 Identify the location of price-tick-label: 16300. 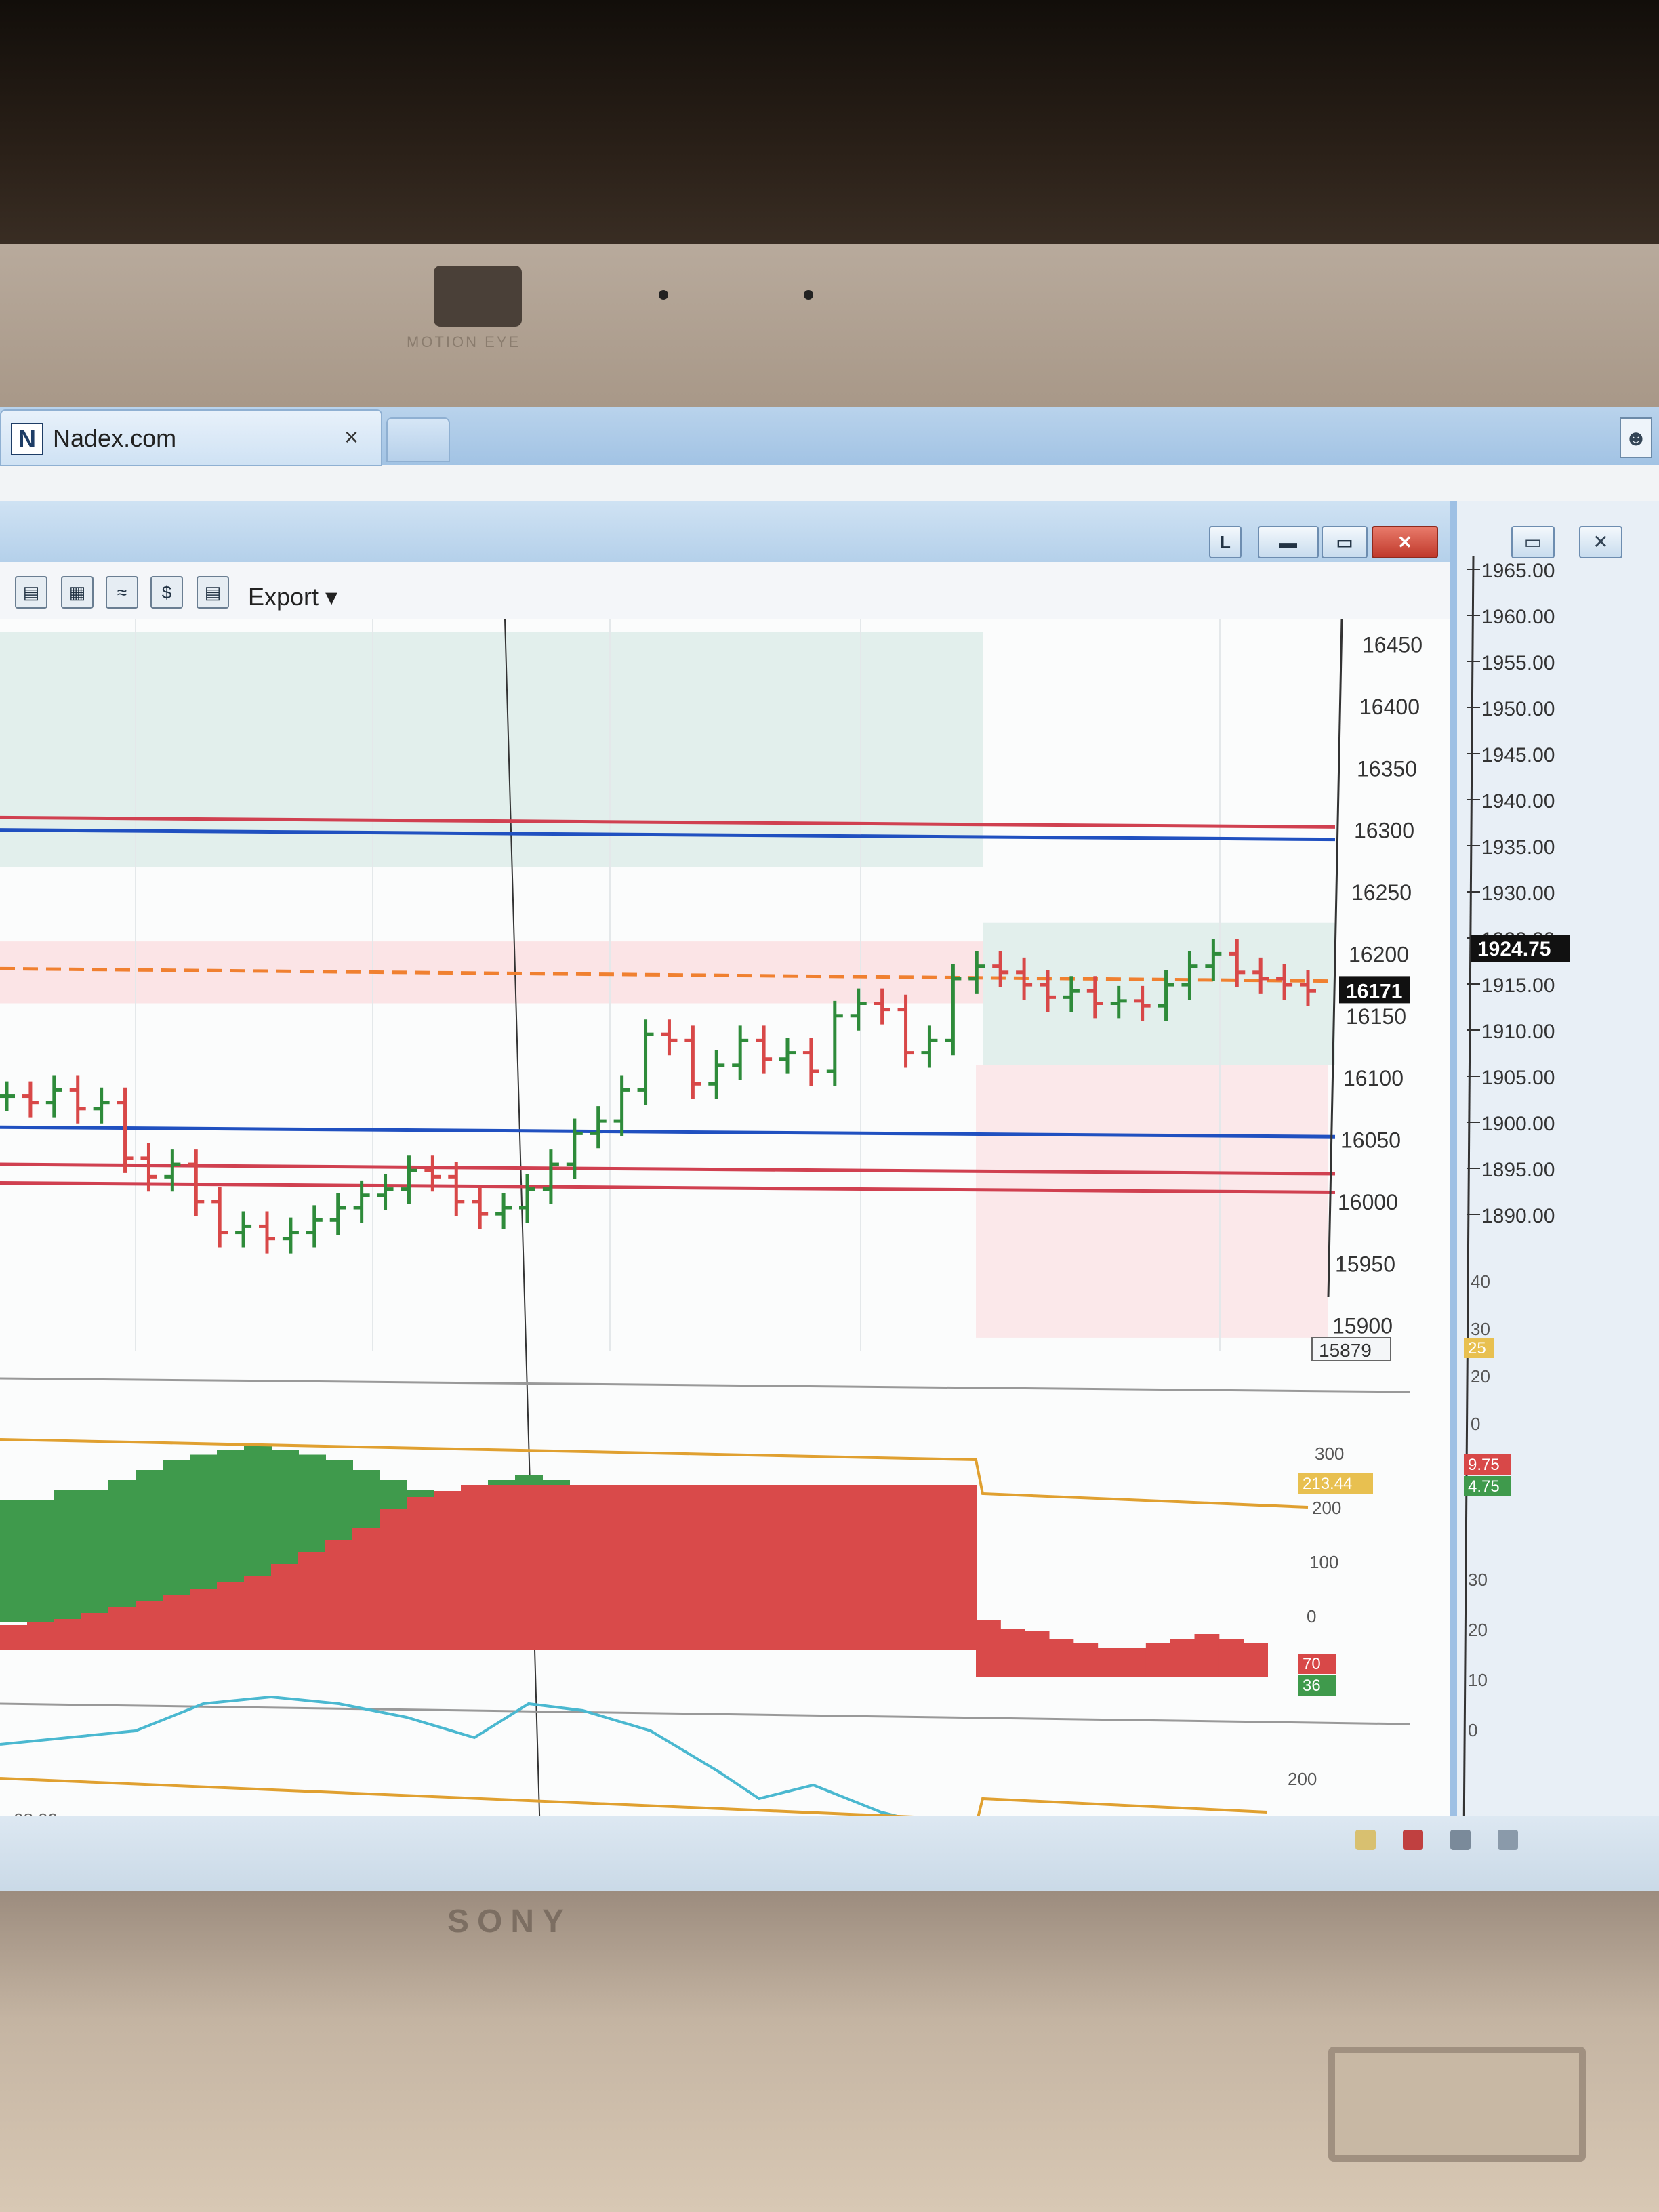
(1384, 831).